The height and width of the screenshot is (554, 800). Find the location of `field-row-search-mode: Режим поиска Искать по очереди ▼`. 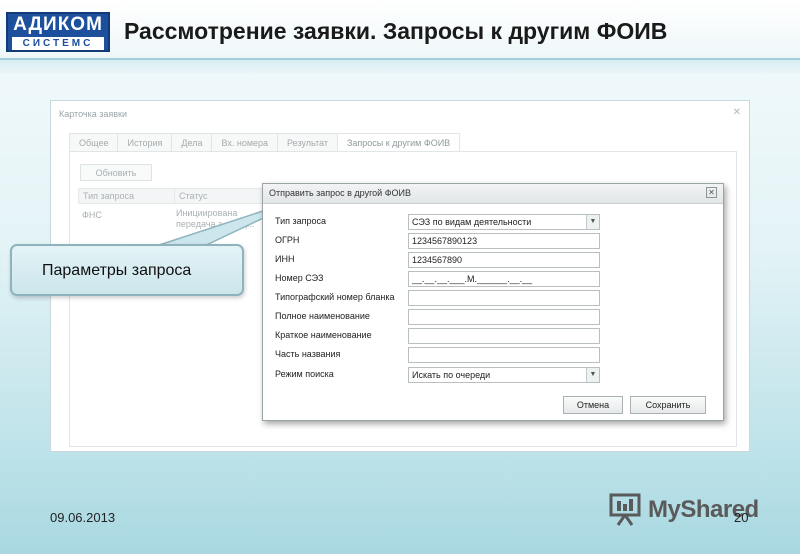

field-row-search-mode: Режим поиска Искать по очереди ▼ is located at coordinates (495, 375).